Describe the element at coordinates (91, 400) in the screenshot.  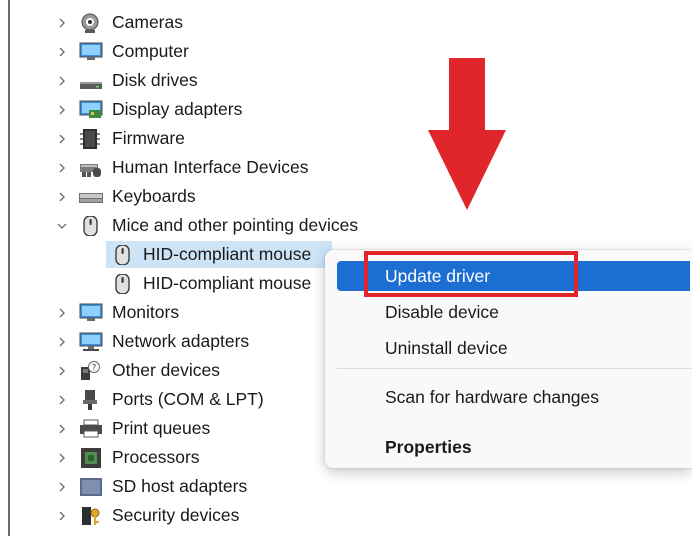
I see `port-icon` at that location.